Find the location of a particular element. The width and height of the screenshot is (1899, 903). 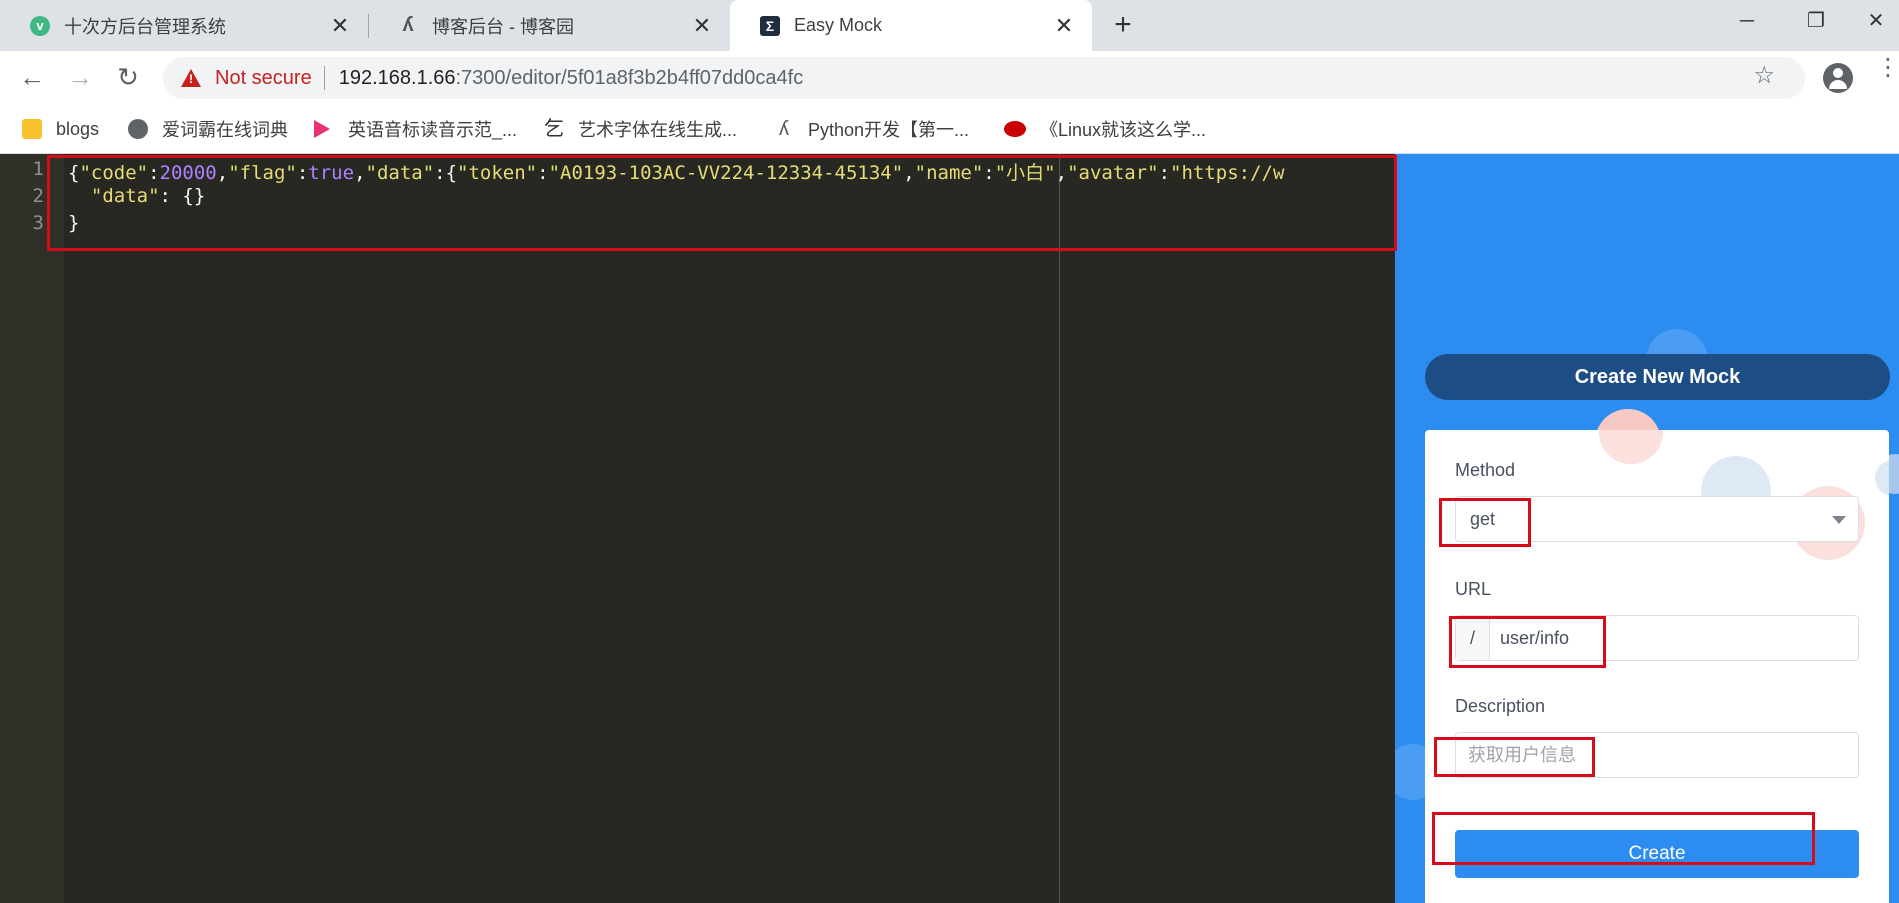

tab-shicifang: v 十次方后台管理系统 ✕ is located at coordinates (184, 25).